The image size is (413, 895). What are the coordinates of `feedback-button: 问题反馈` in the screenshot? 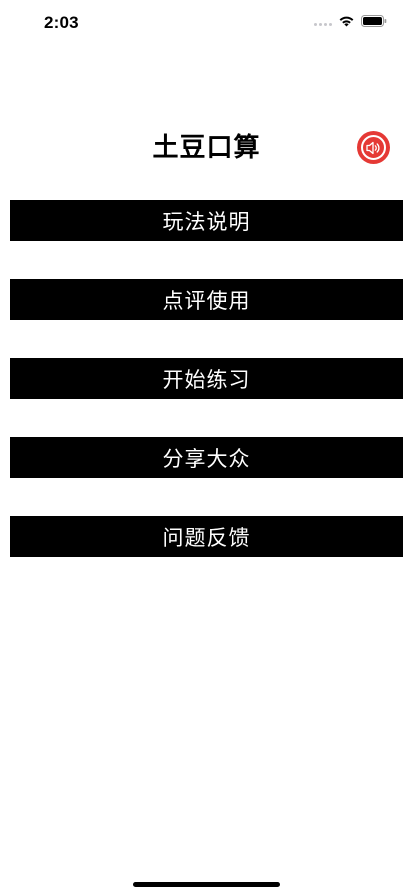 It's located at (206, 536).